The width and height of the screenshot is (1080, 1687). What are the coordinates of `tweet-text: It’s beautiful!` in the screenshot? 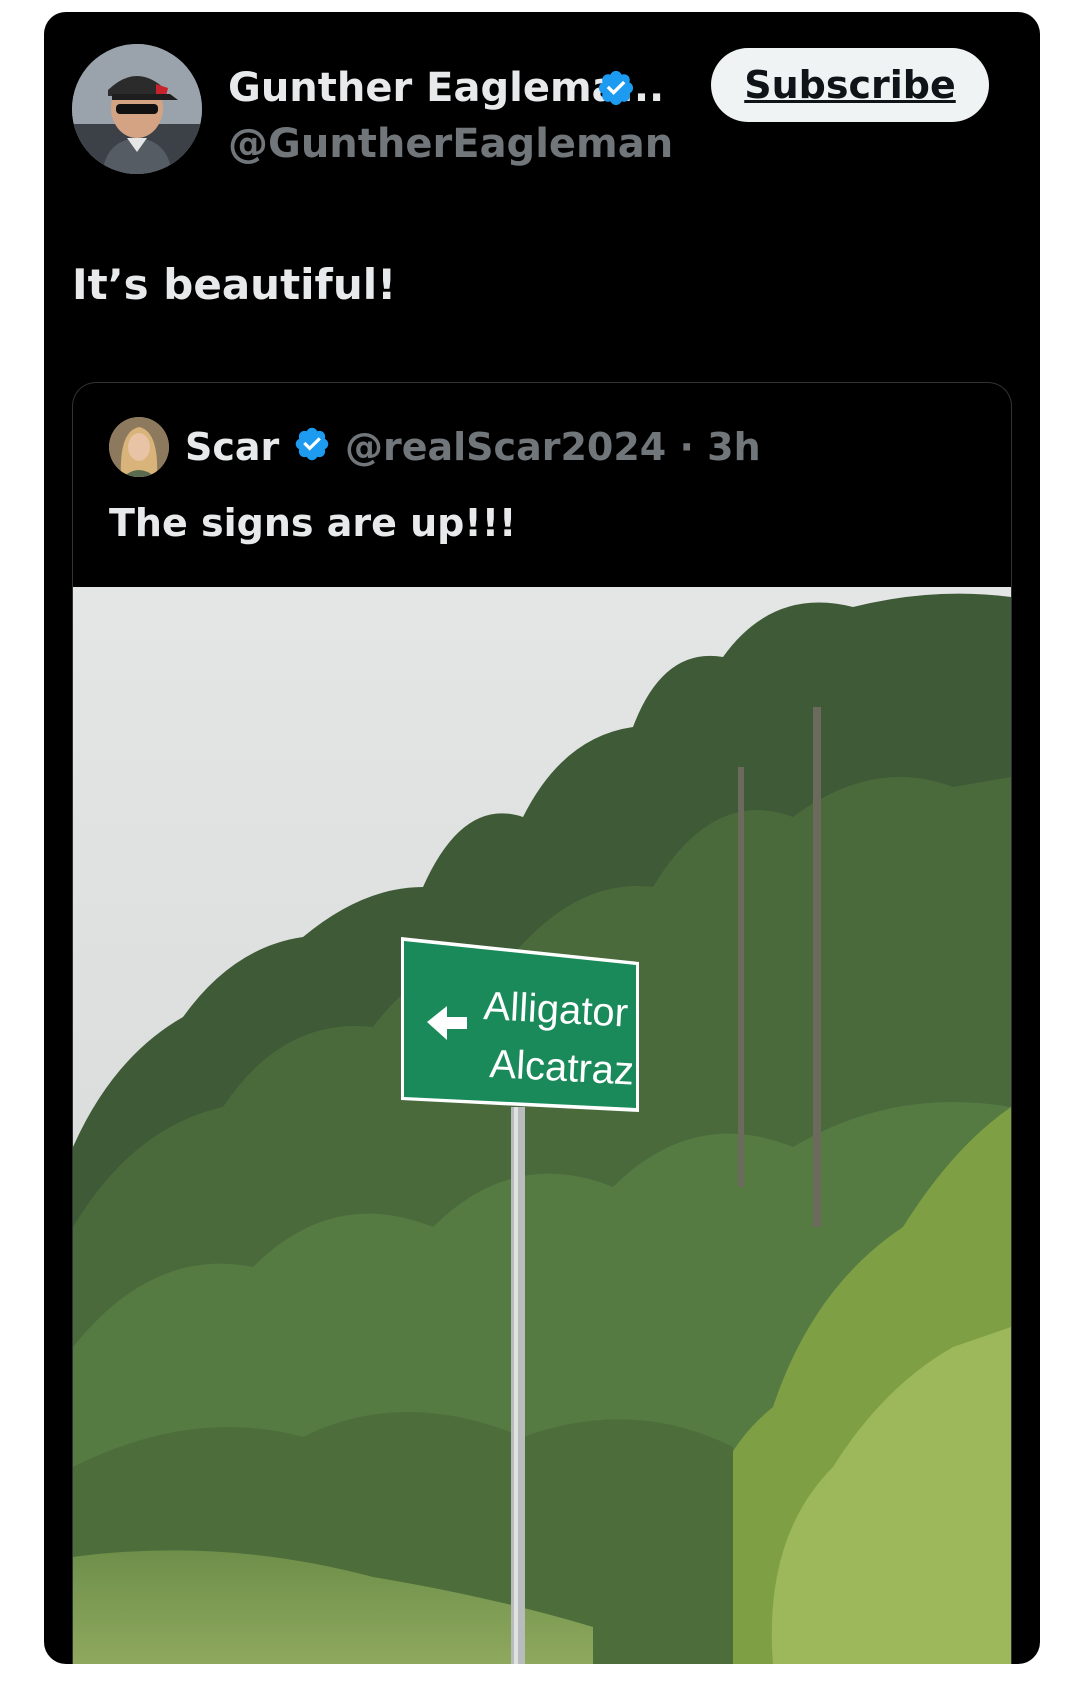 It's located at (234, 284).